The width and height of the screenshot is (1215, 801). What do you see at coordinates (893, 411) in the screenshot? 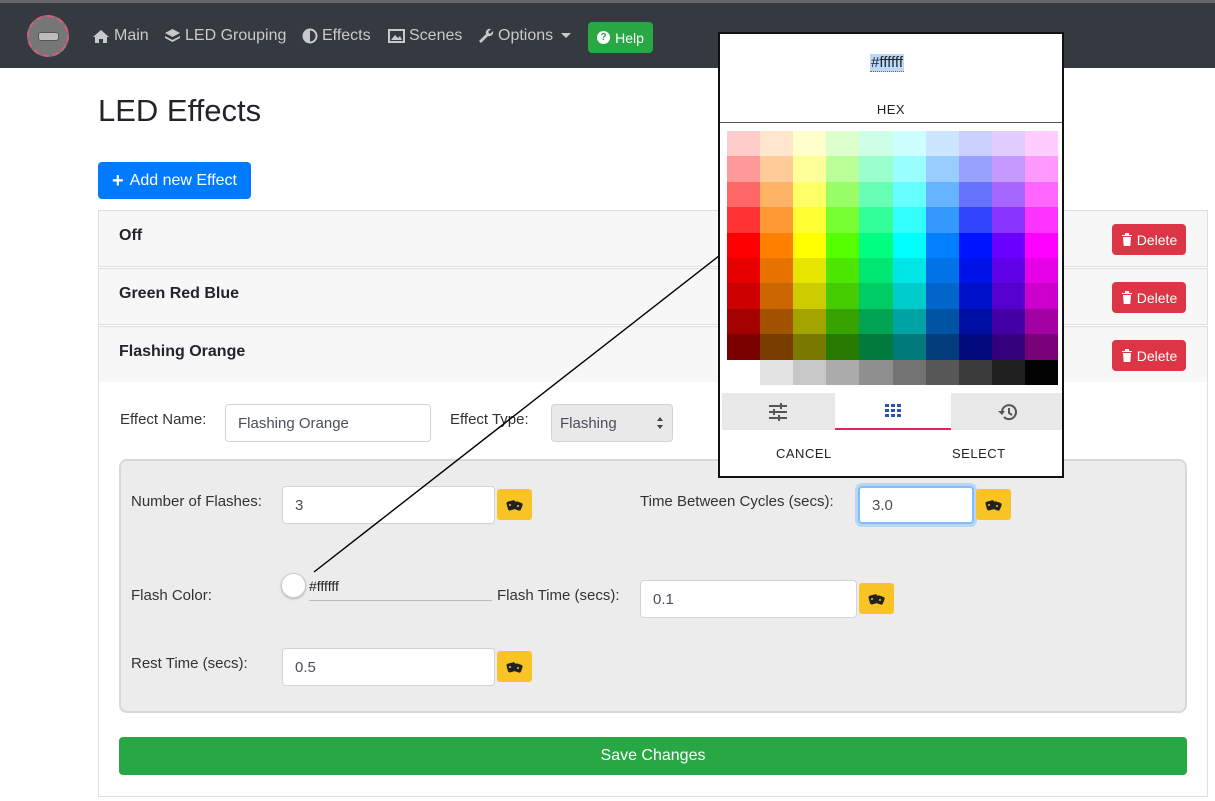
I see `tab-palette` at bounding box center [893, 411].